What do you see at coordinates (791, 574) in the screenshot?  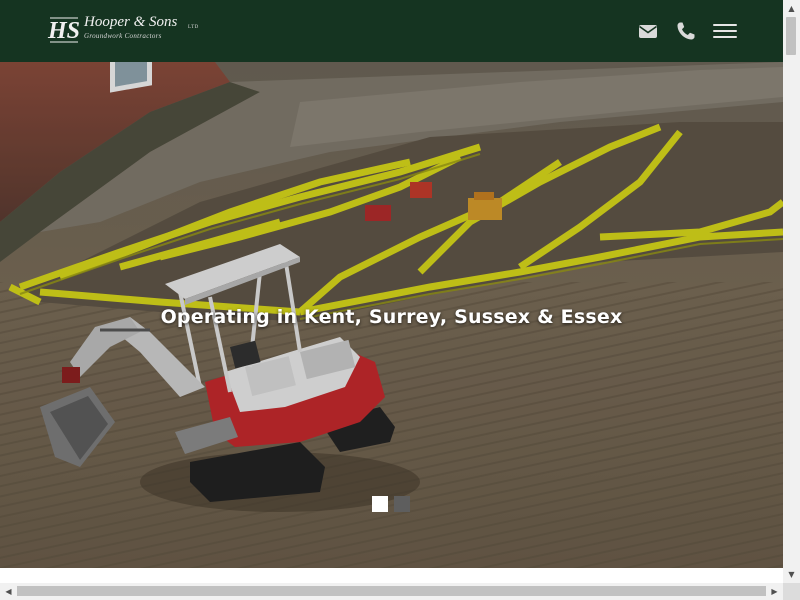 I see `scroll-down-arrow-icon: ▼` at bounding box center [791, 574].